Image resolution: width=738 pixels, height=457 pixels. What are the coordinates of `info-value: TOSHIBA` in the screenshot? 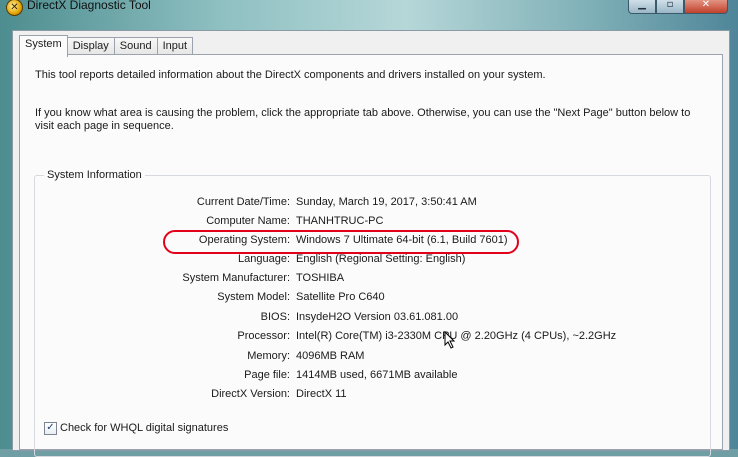 It's located at (320, 278).